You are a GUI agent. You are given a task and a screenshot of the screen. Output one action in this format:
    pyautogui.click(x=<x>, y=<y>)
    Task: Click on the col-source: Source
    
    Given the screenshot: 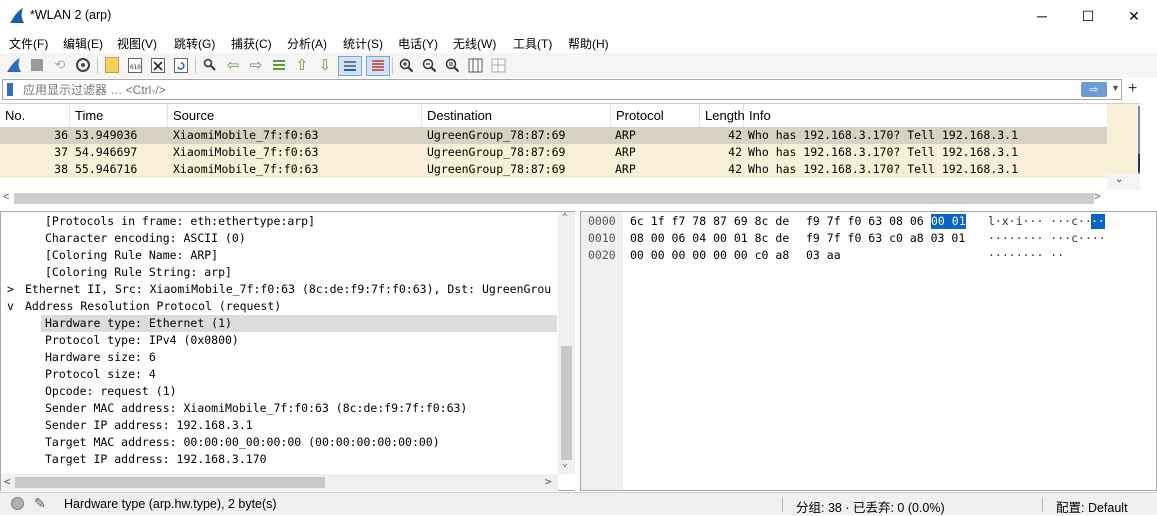 What is the action you would take?
    pyautogui.click(x=295, y=115)
    